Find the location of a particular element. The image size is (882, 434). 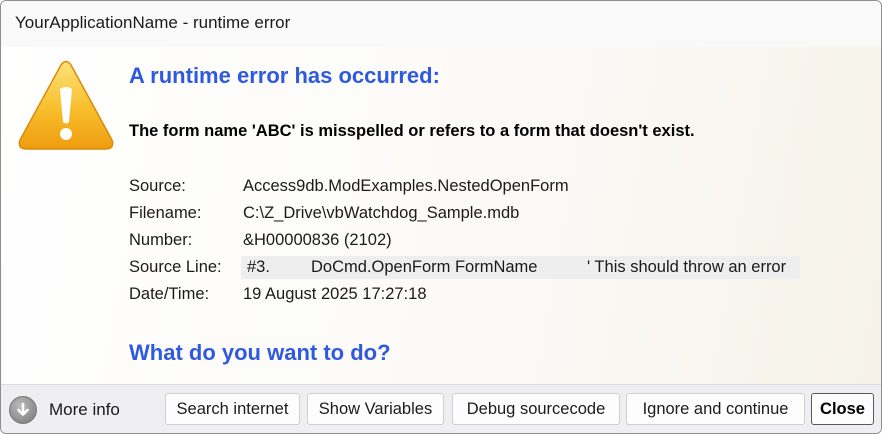

filename-label: Filename: is located at coordinates (165, 213).